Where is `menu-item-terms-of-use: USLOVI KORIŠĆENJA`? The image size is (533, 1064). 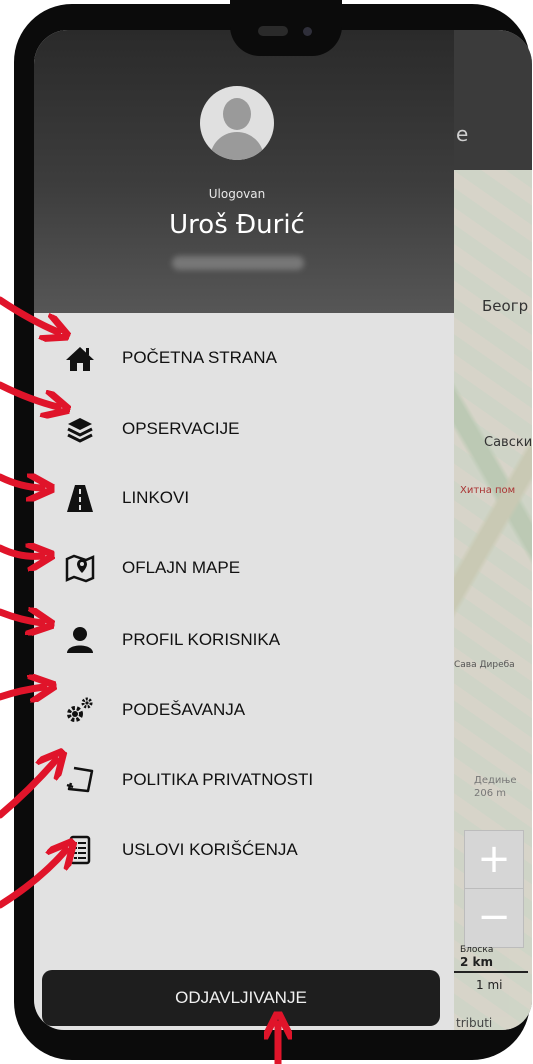
menu-item-terms-of-use: USLOVI KORIŠĆENJA is located at coordinates (244, 850).